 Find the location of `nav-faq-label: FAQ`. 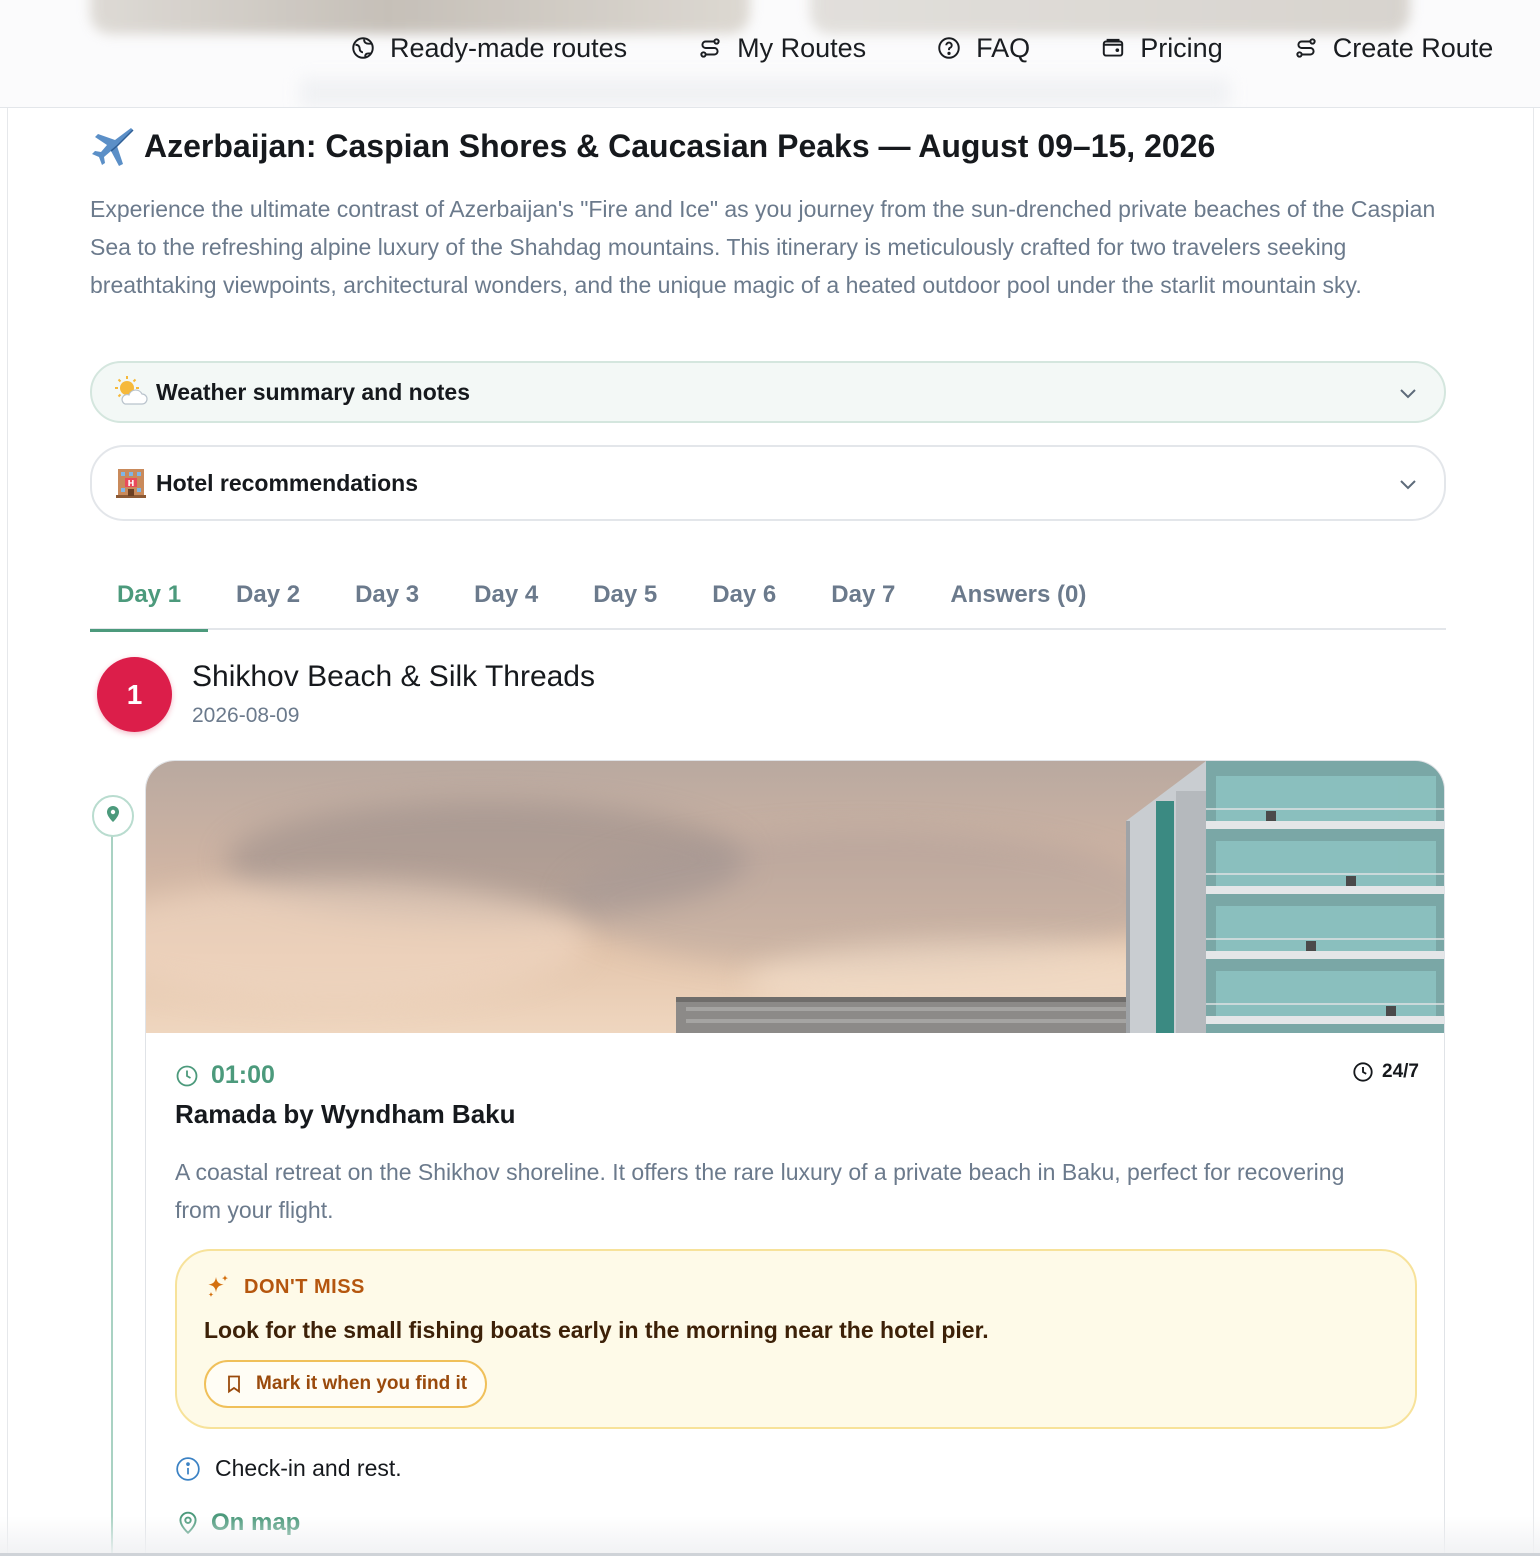

nav-faq-label: FAQ is located at coordinates (1003, 47).